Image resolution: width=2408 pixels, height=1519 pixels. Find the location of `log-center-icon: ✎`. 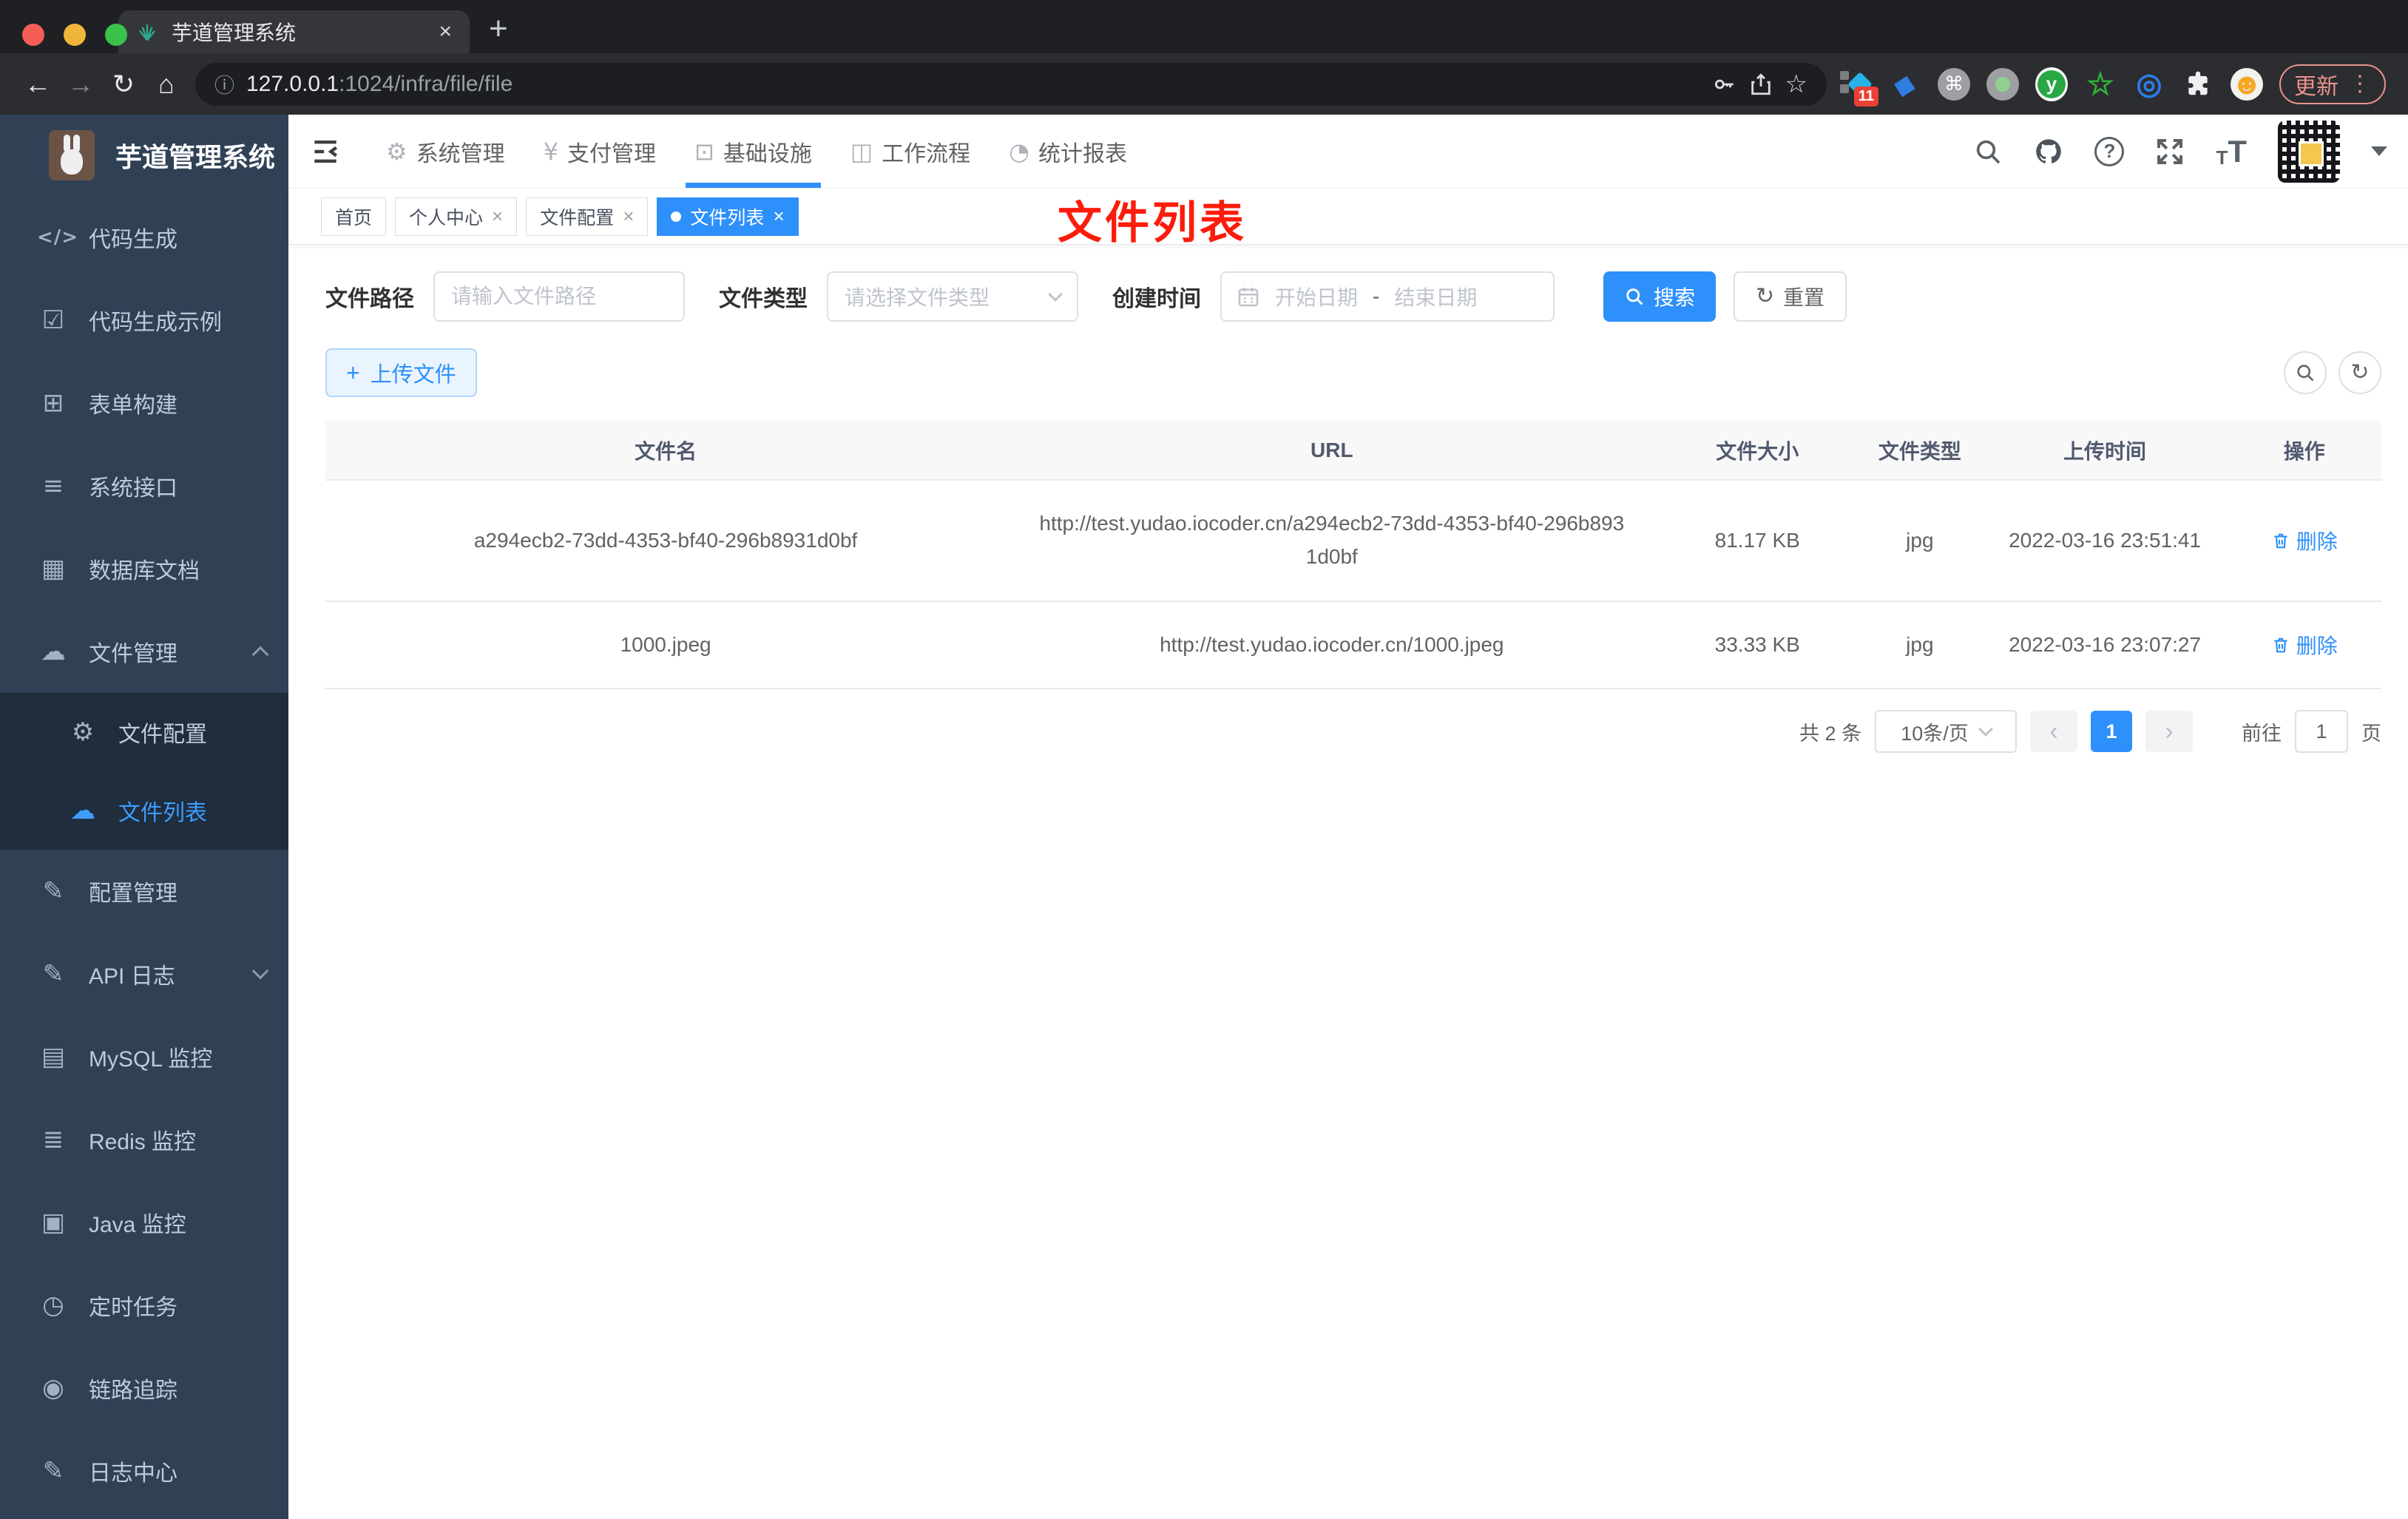

log-center-icon: ✎ is located at coordinates (53, 1471).